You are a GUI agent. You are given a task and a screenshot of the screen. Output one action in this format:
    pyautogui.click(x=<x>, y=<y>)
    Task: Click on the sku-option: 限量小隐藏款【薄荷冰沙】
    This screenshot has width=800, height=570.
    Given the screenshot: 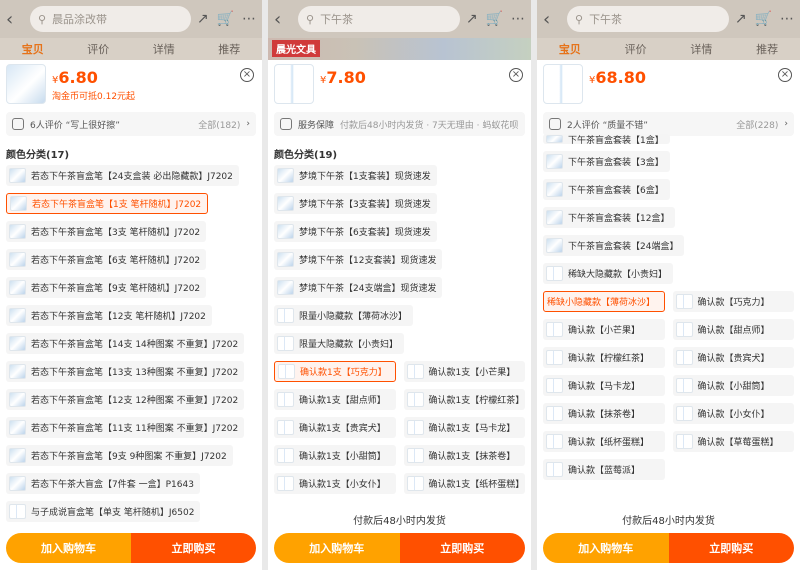 What is the action you would take?
    pyautogui.click(x=344, y=315)
    